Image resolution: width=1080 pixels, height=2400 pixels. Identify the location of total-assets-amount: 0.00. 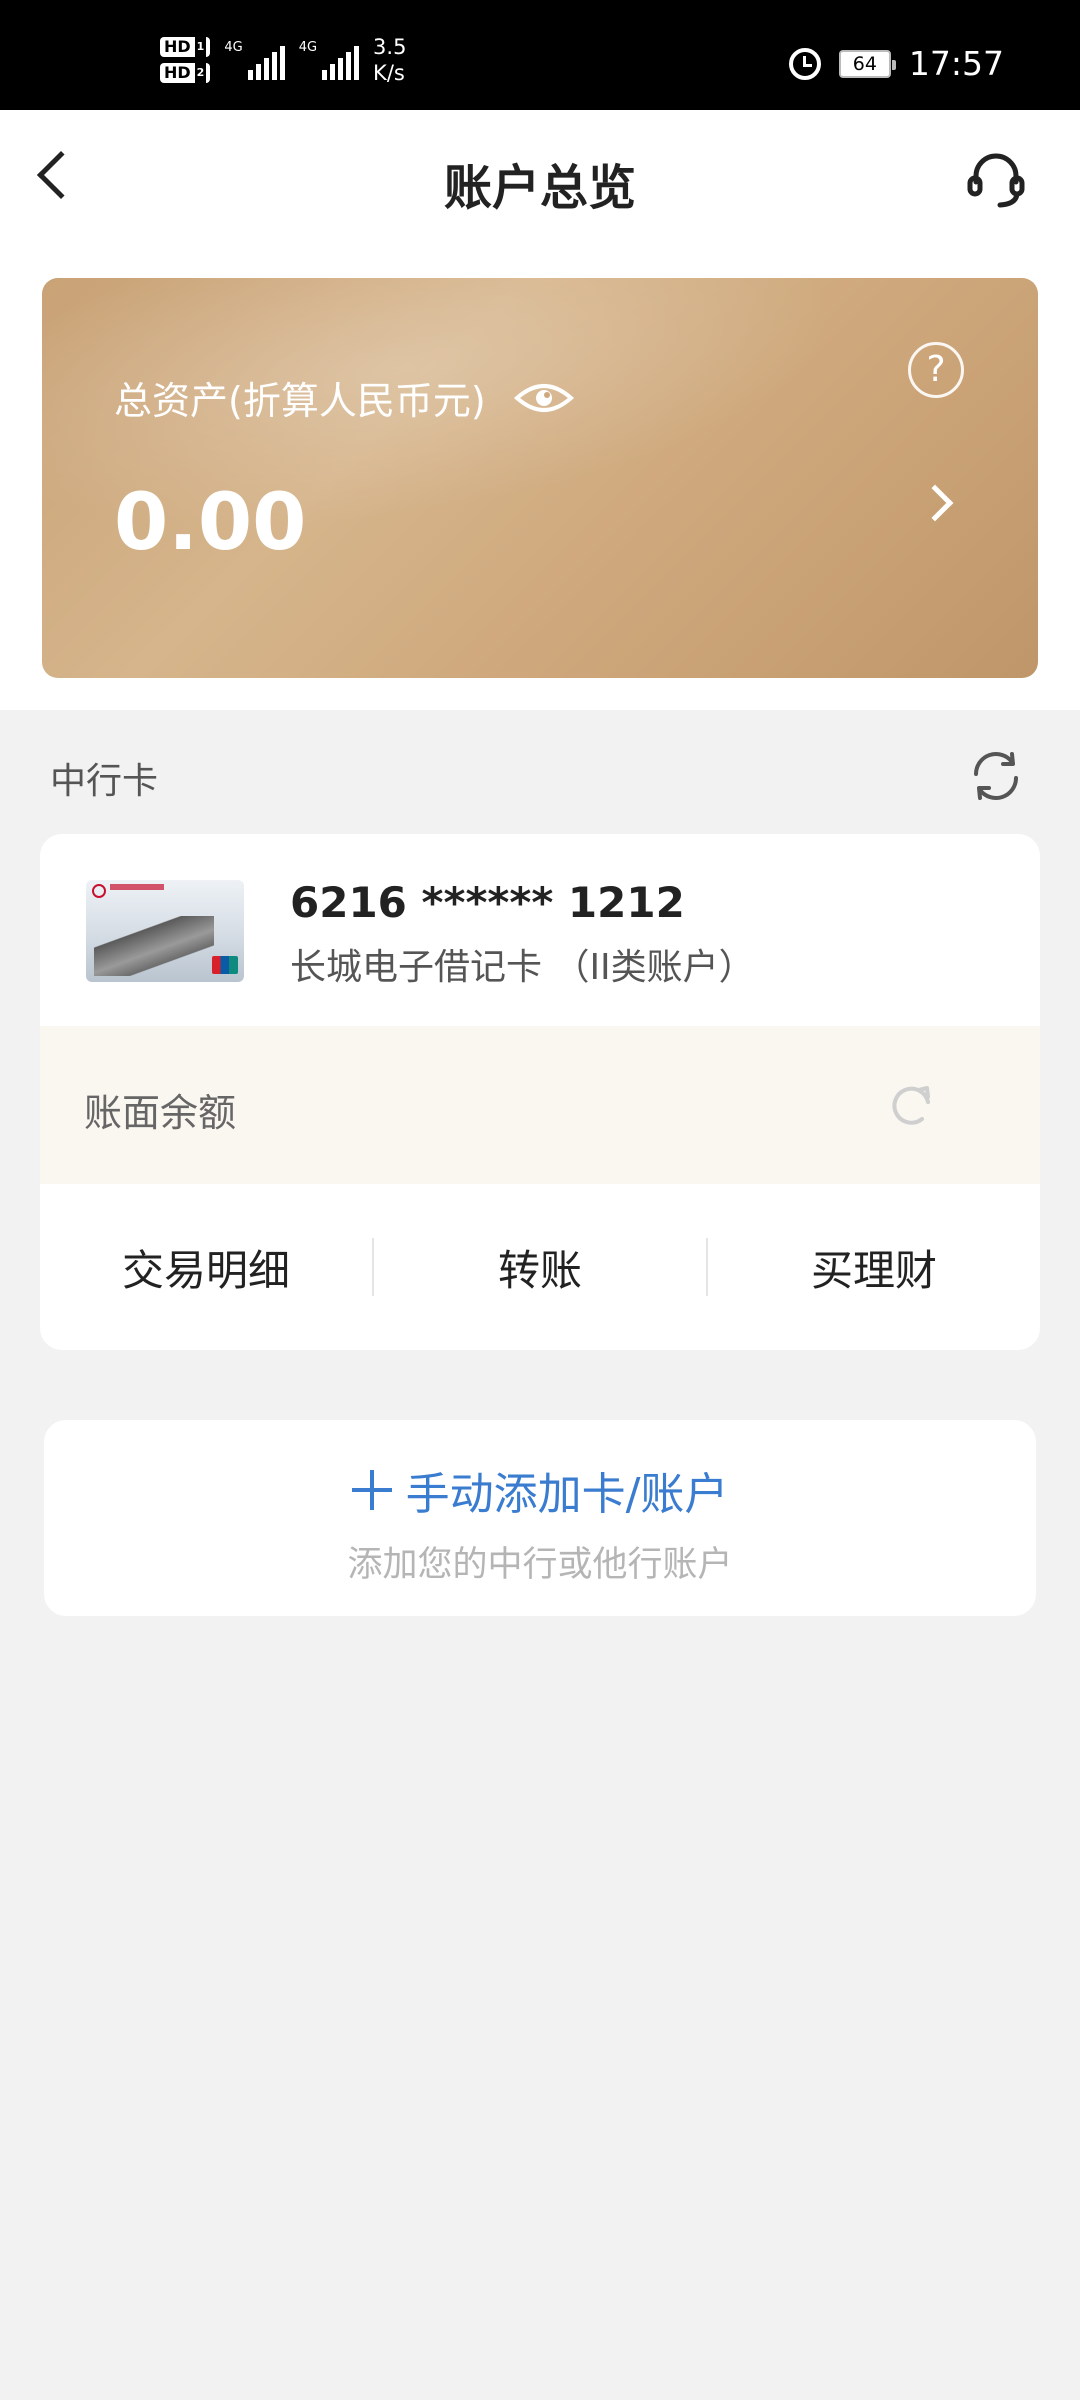
(210, 523).